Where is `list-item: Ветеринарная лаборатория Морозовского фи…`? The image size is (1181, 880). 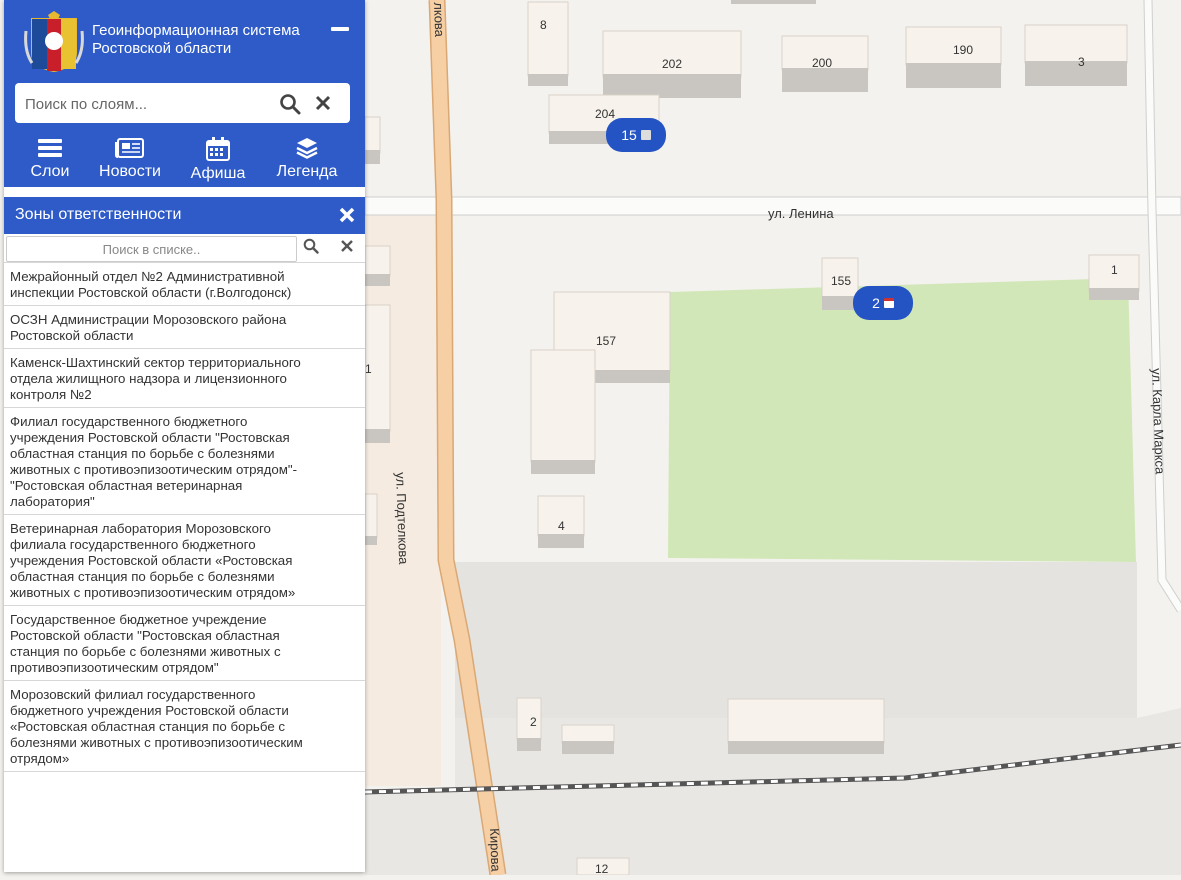 list-item: Ветеринарная лаборатория Морозовского фи… is located at coordinates (184, 559).